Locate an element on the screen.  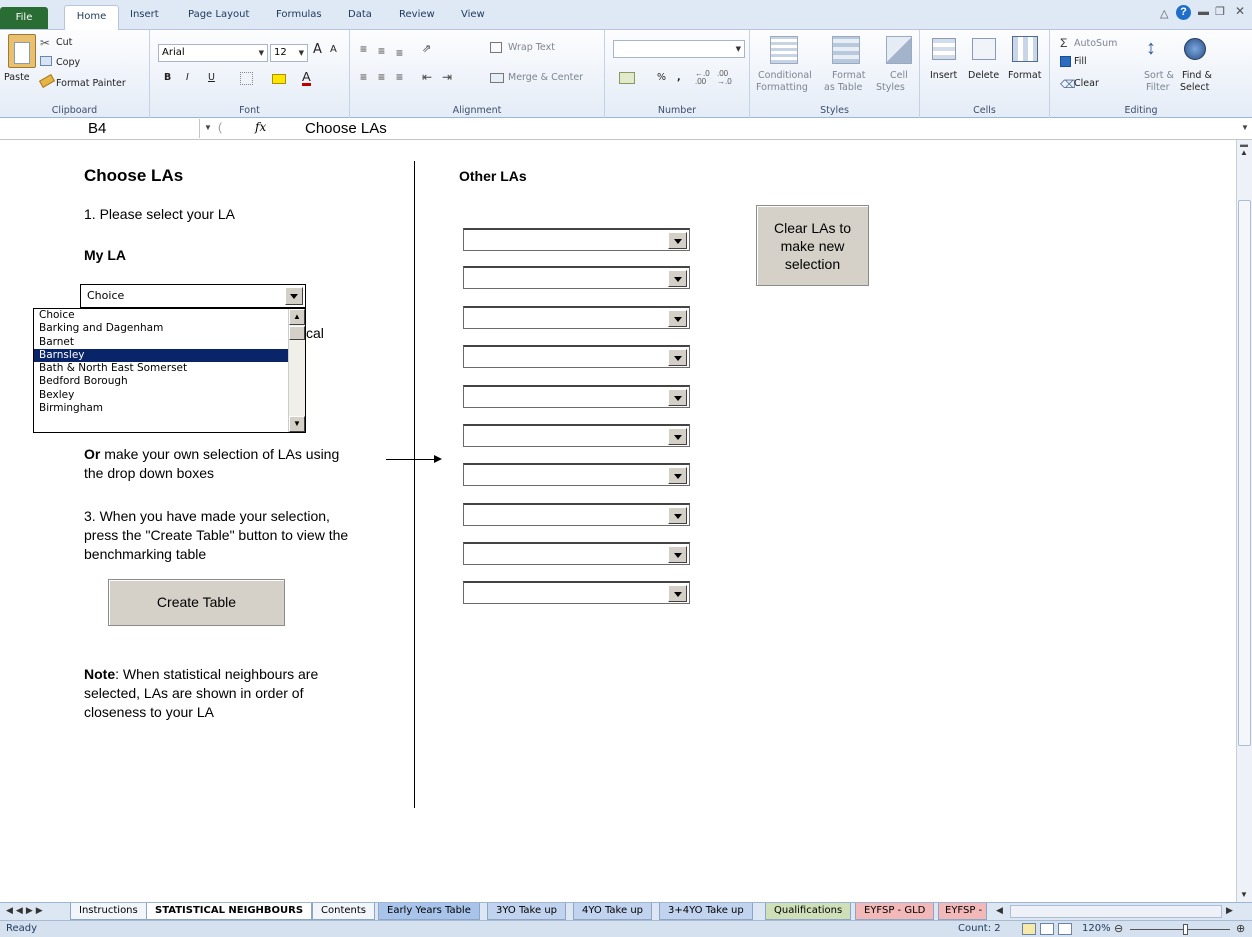
tab-view: View is located at coordinates (473, 14).